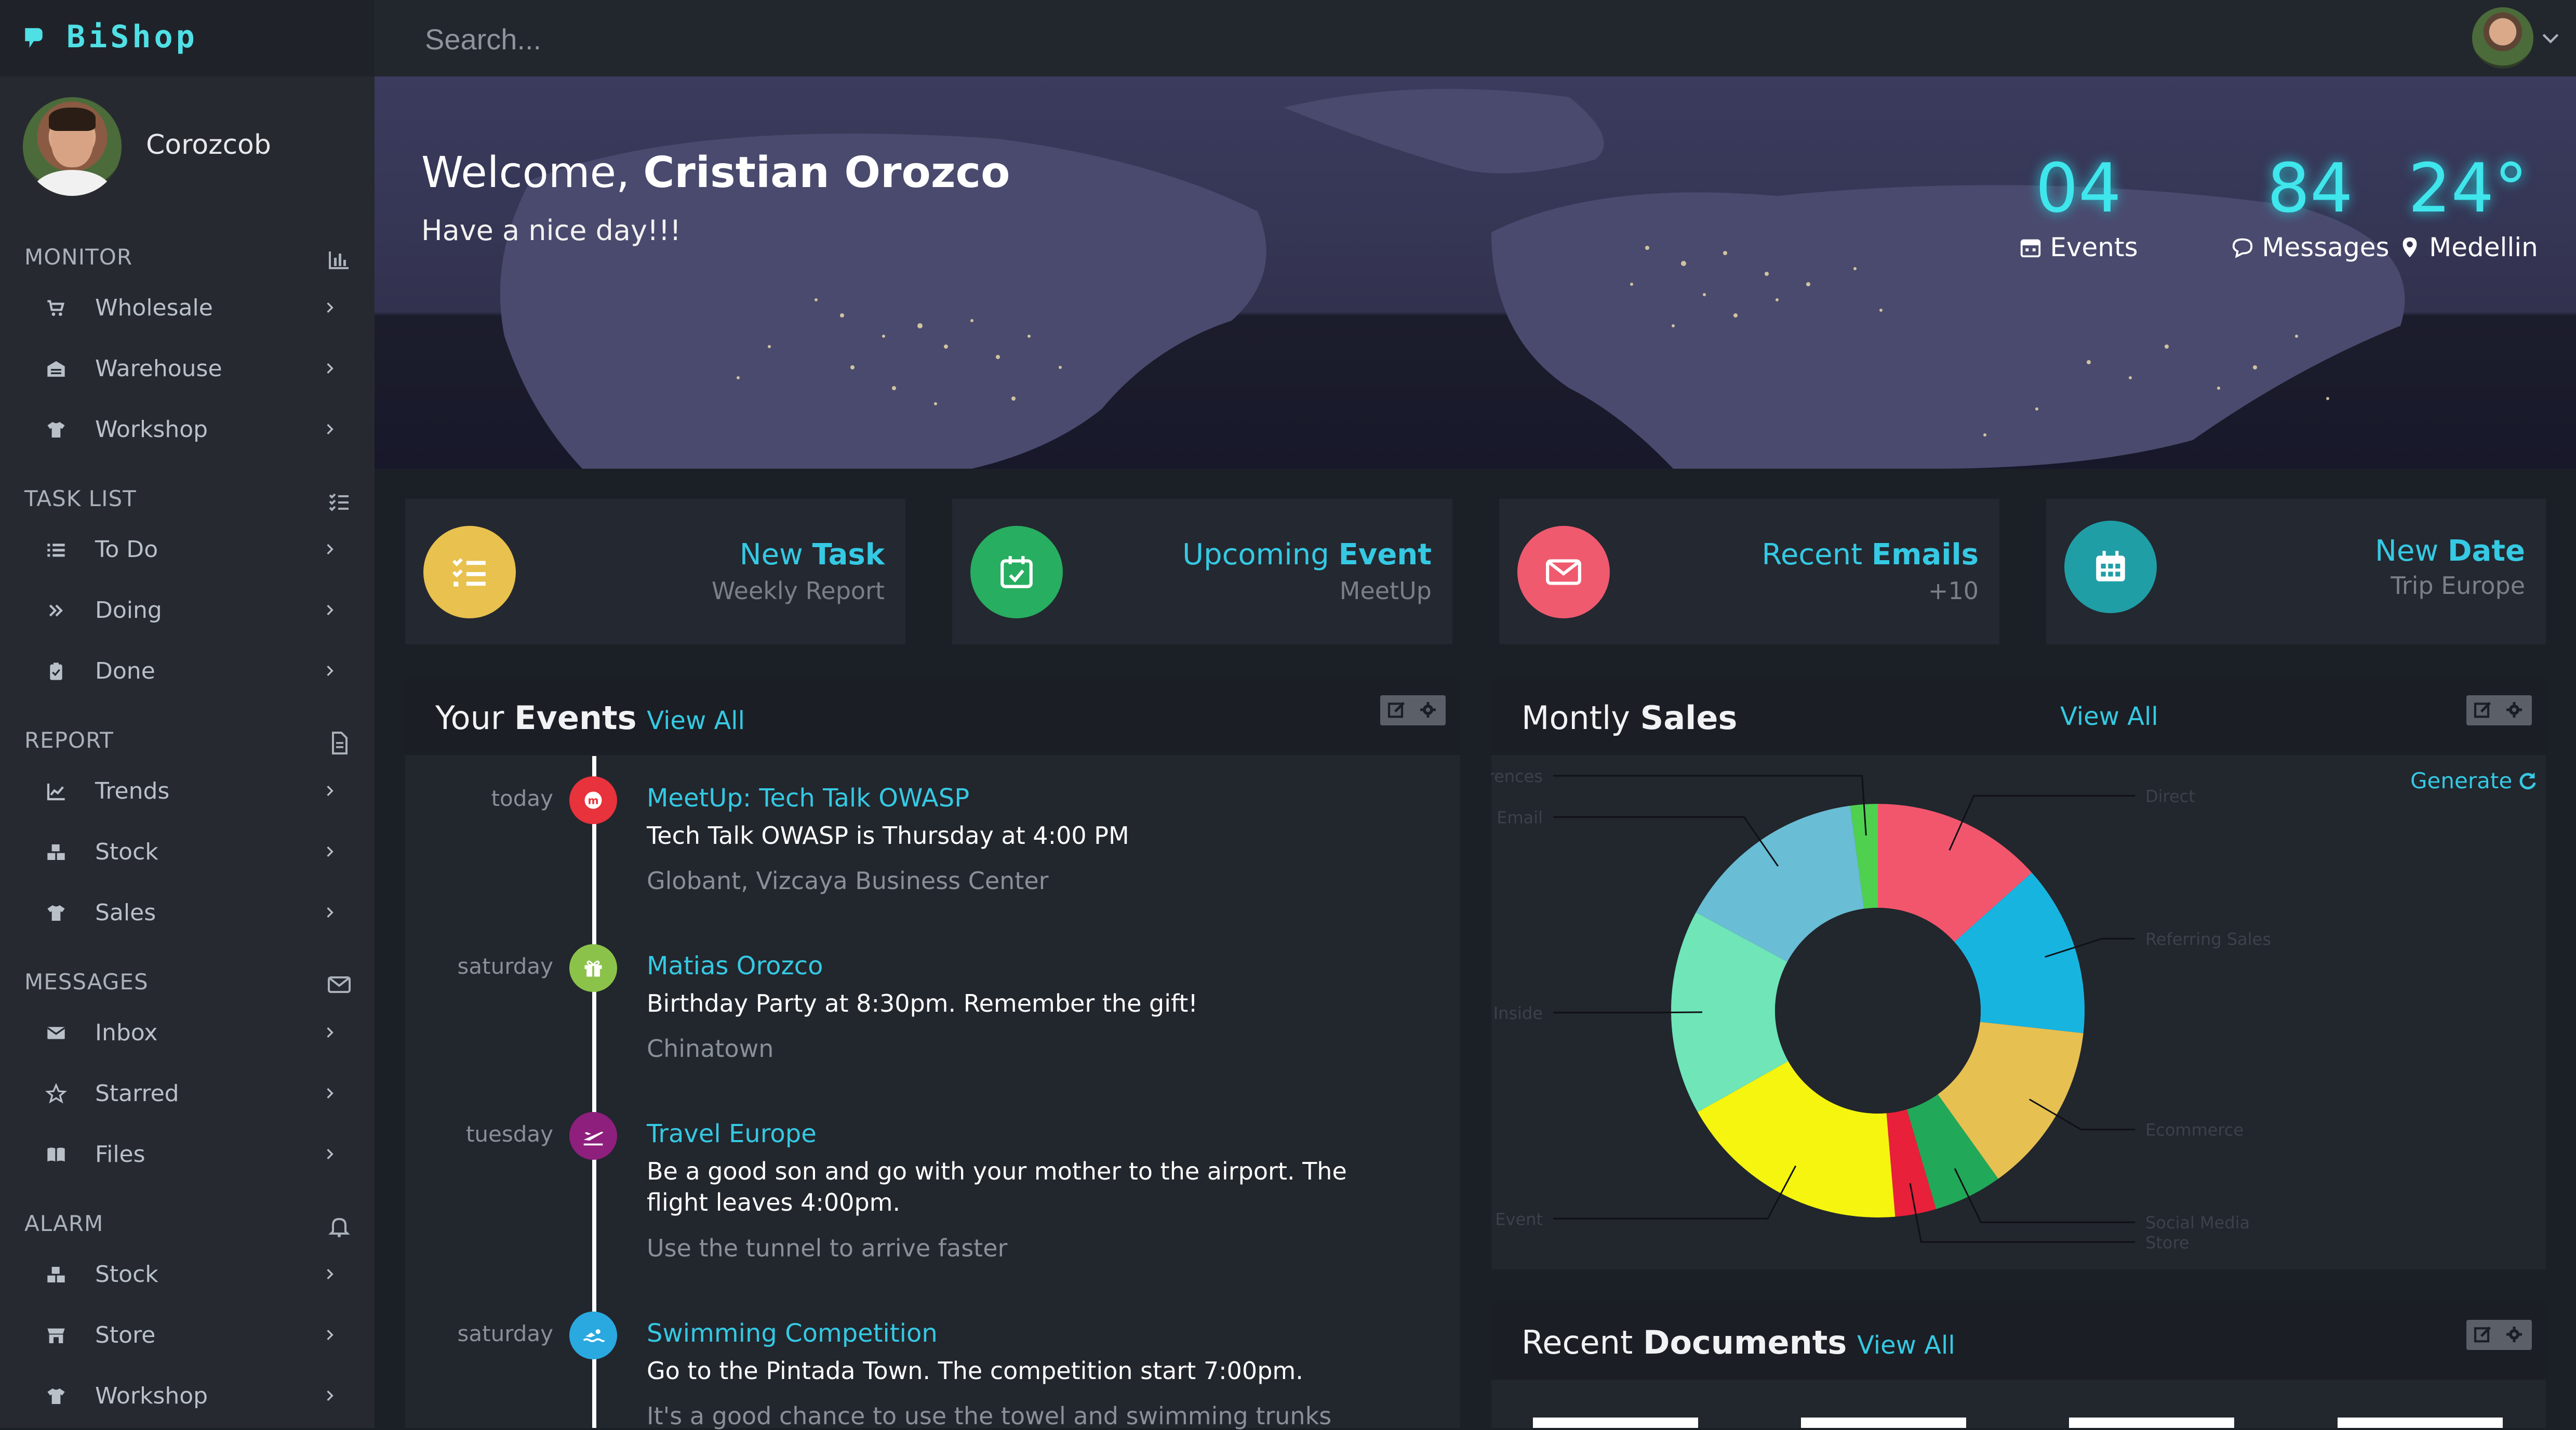  Describe the element at coordinates (132, 791) in the screenshot. I see `sidebar-item-label: Trends` at that location.